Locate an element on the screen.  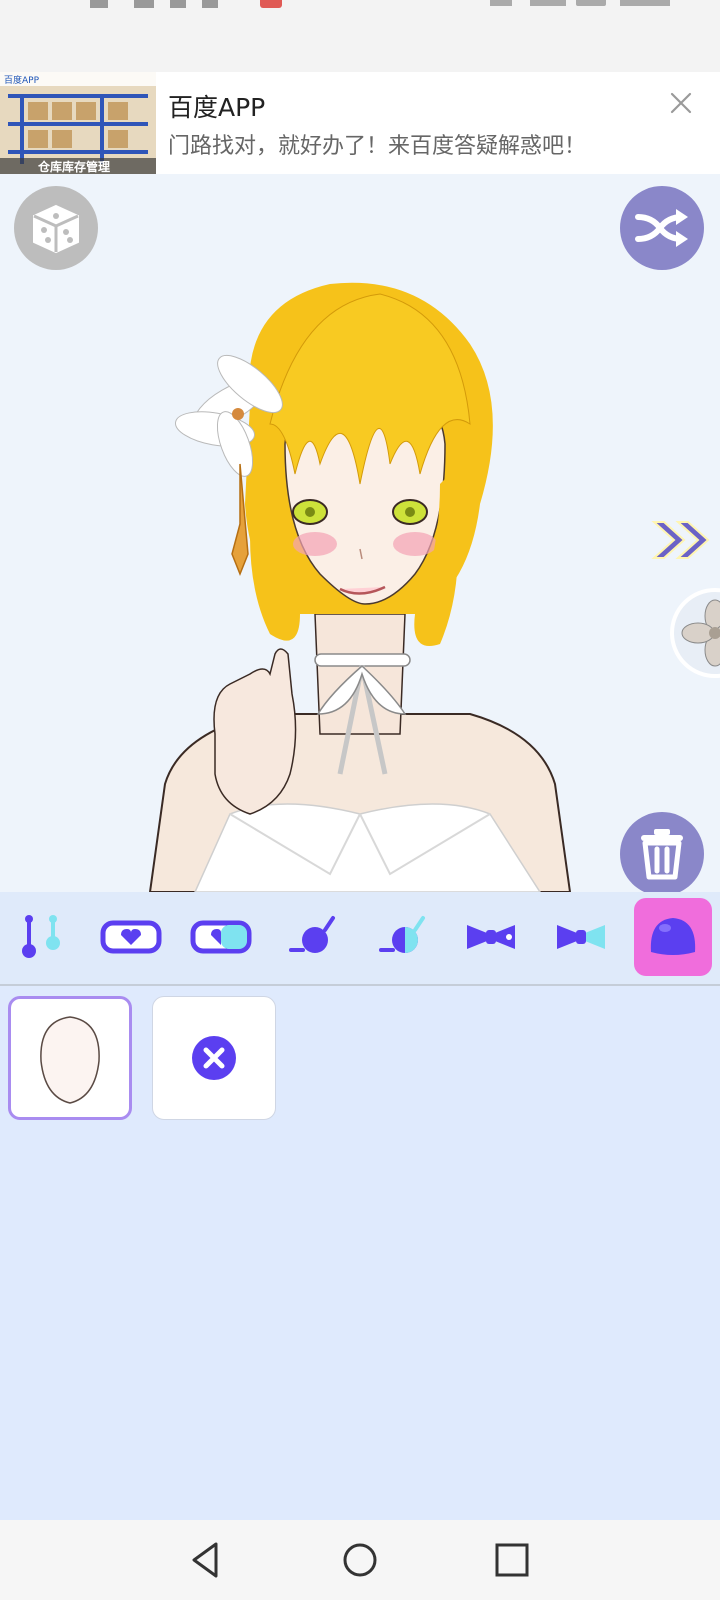
system-nav-bar is located at coordinates (360, 1560).